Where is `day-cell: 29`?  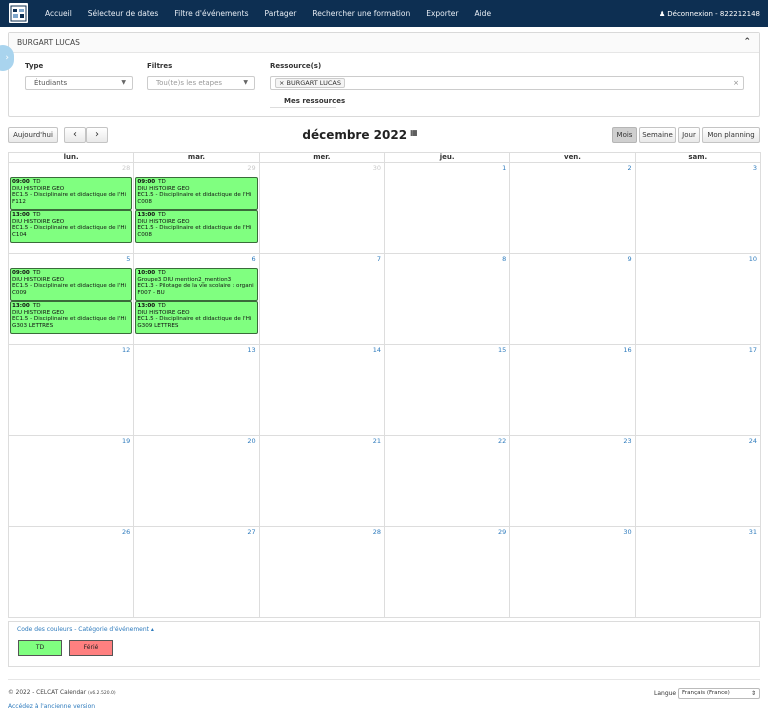 day-cell: 29 is located at coordinates (447, 572).